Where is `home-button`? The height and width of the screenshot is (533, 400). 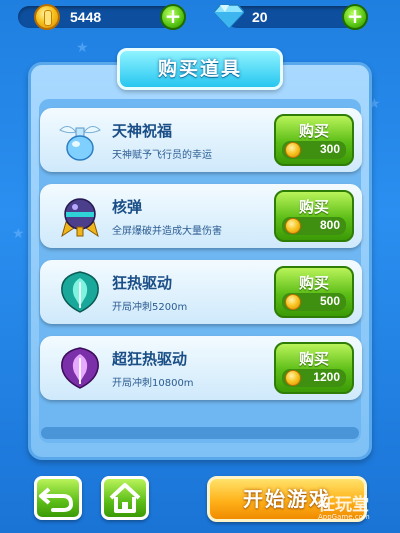 home-button is located at coordinates (125, 498).